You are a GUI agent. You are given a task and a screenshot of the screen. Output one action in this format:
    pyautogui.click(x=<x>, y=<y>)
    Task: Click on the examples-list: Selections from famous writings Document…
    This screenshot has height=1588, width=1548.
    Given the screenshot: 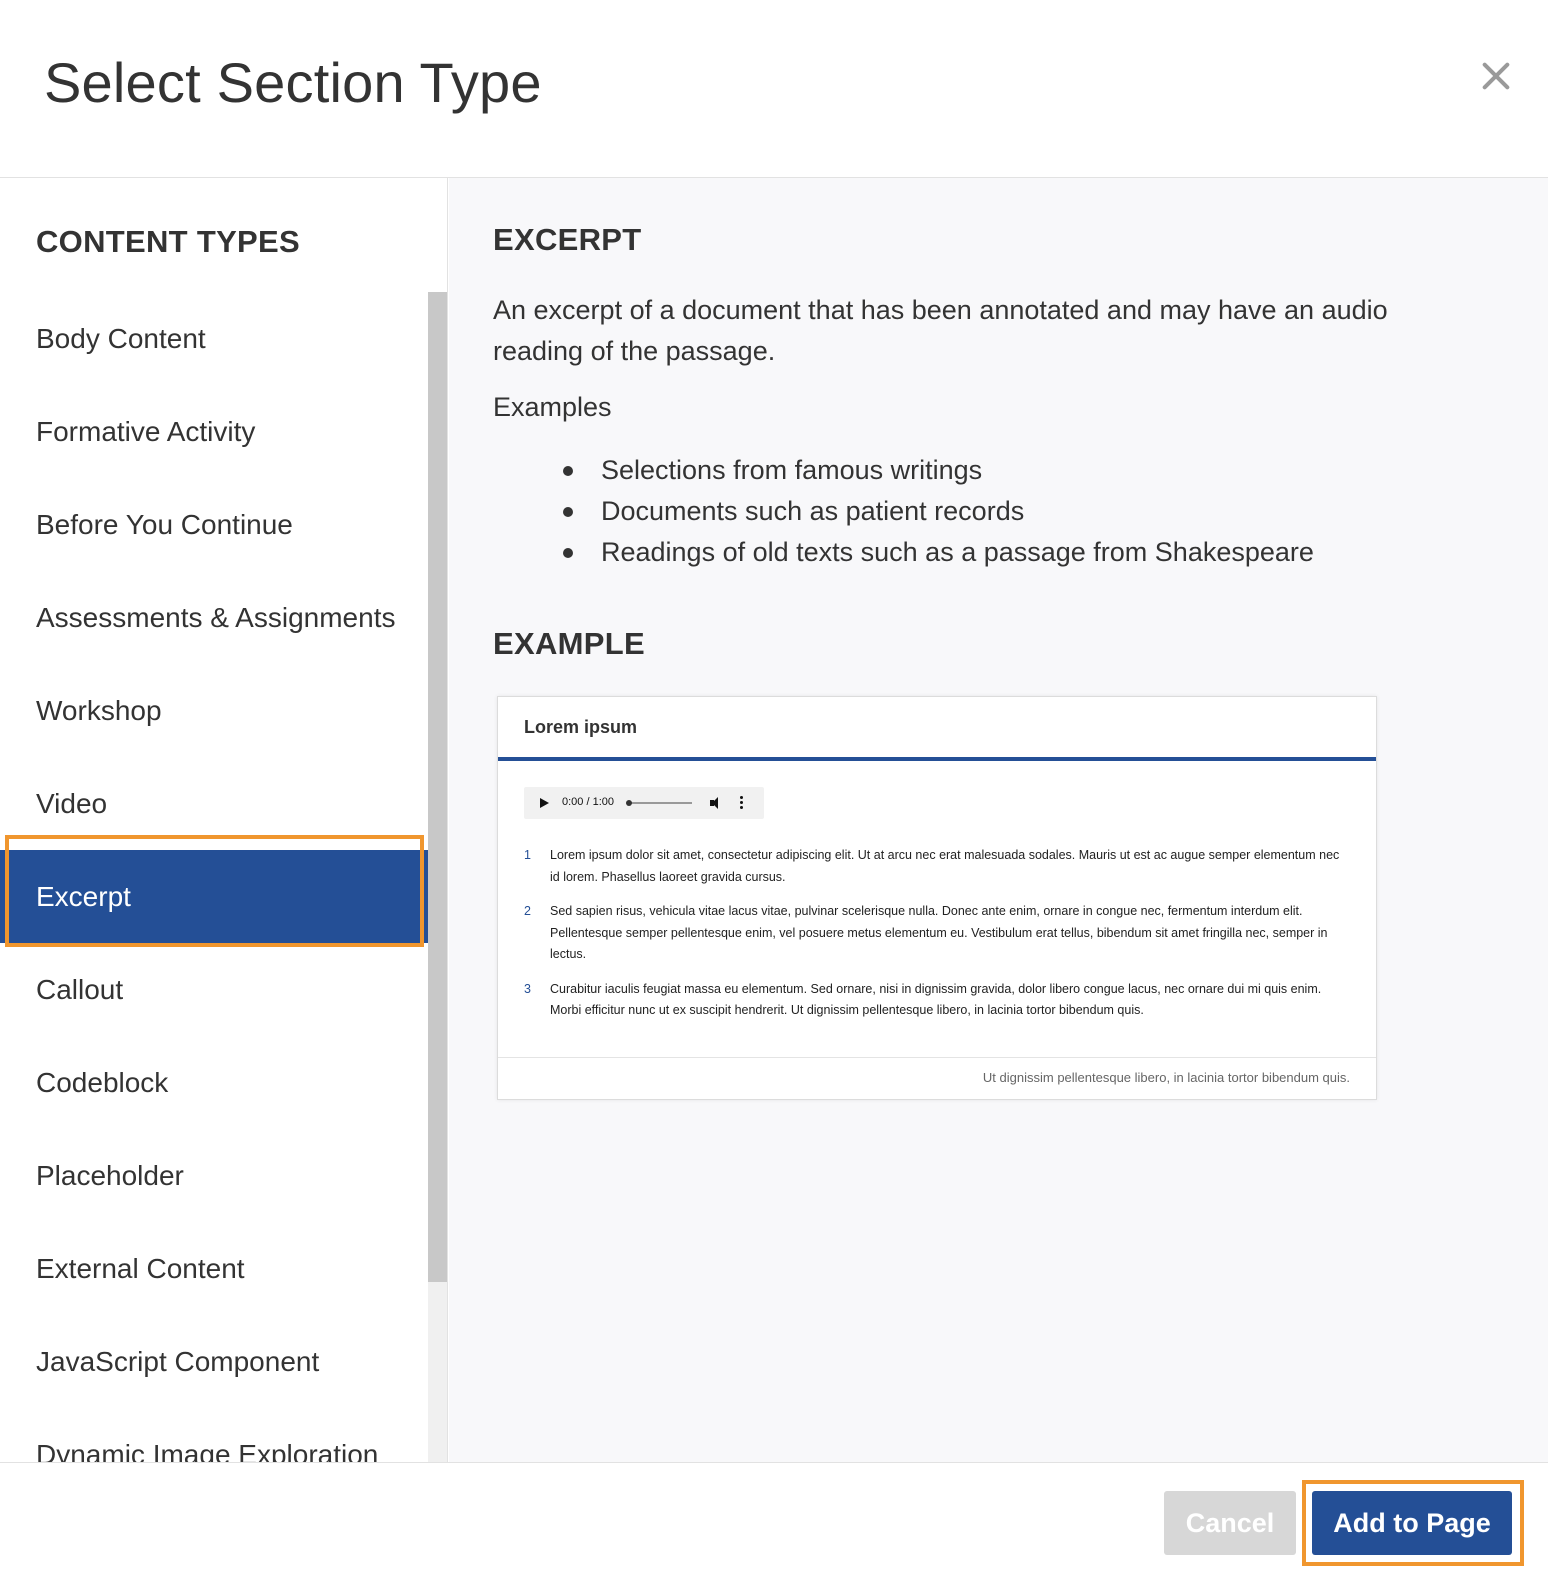 What is the action you would take?
    pyautogui.click(x=936, y=511)
    